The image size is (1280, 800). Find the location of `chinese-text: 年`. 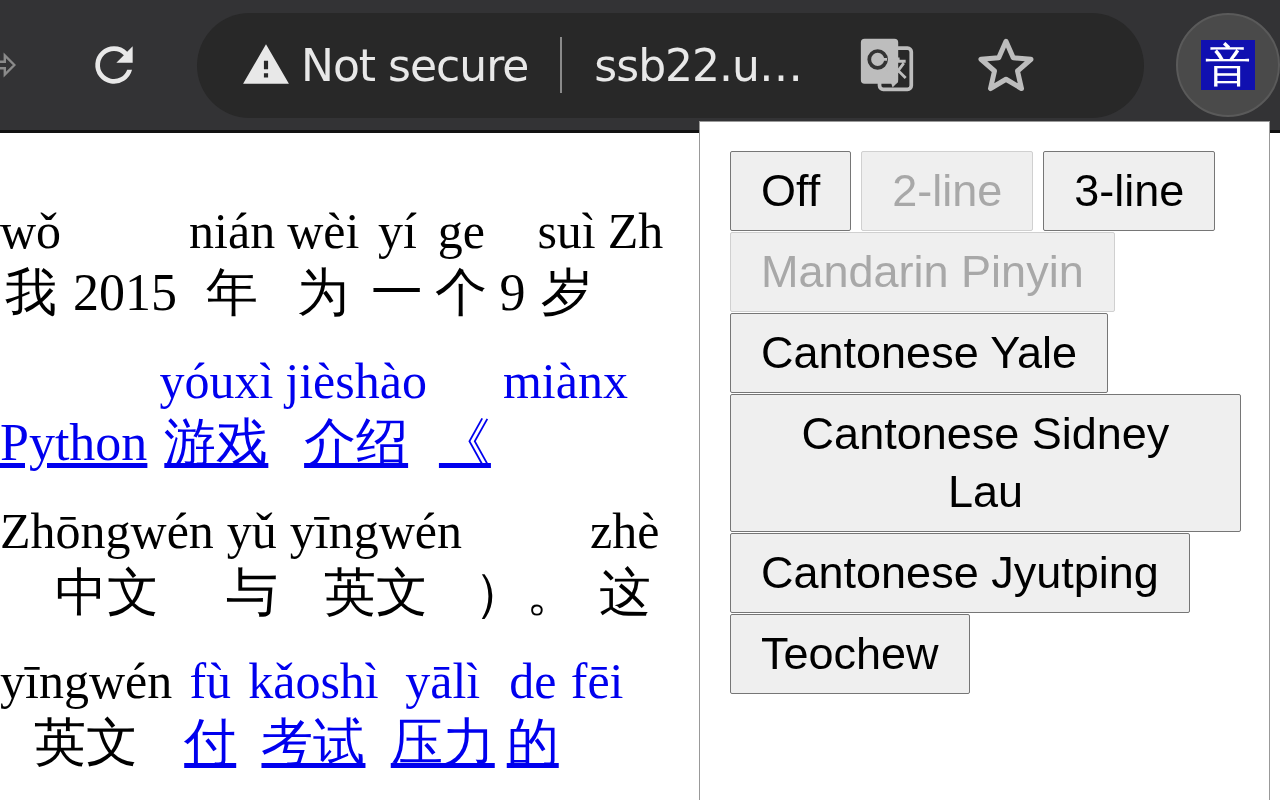

chinese-text: 年 is located at coordinates (232, 292).